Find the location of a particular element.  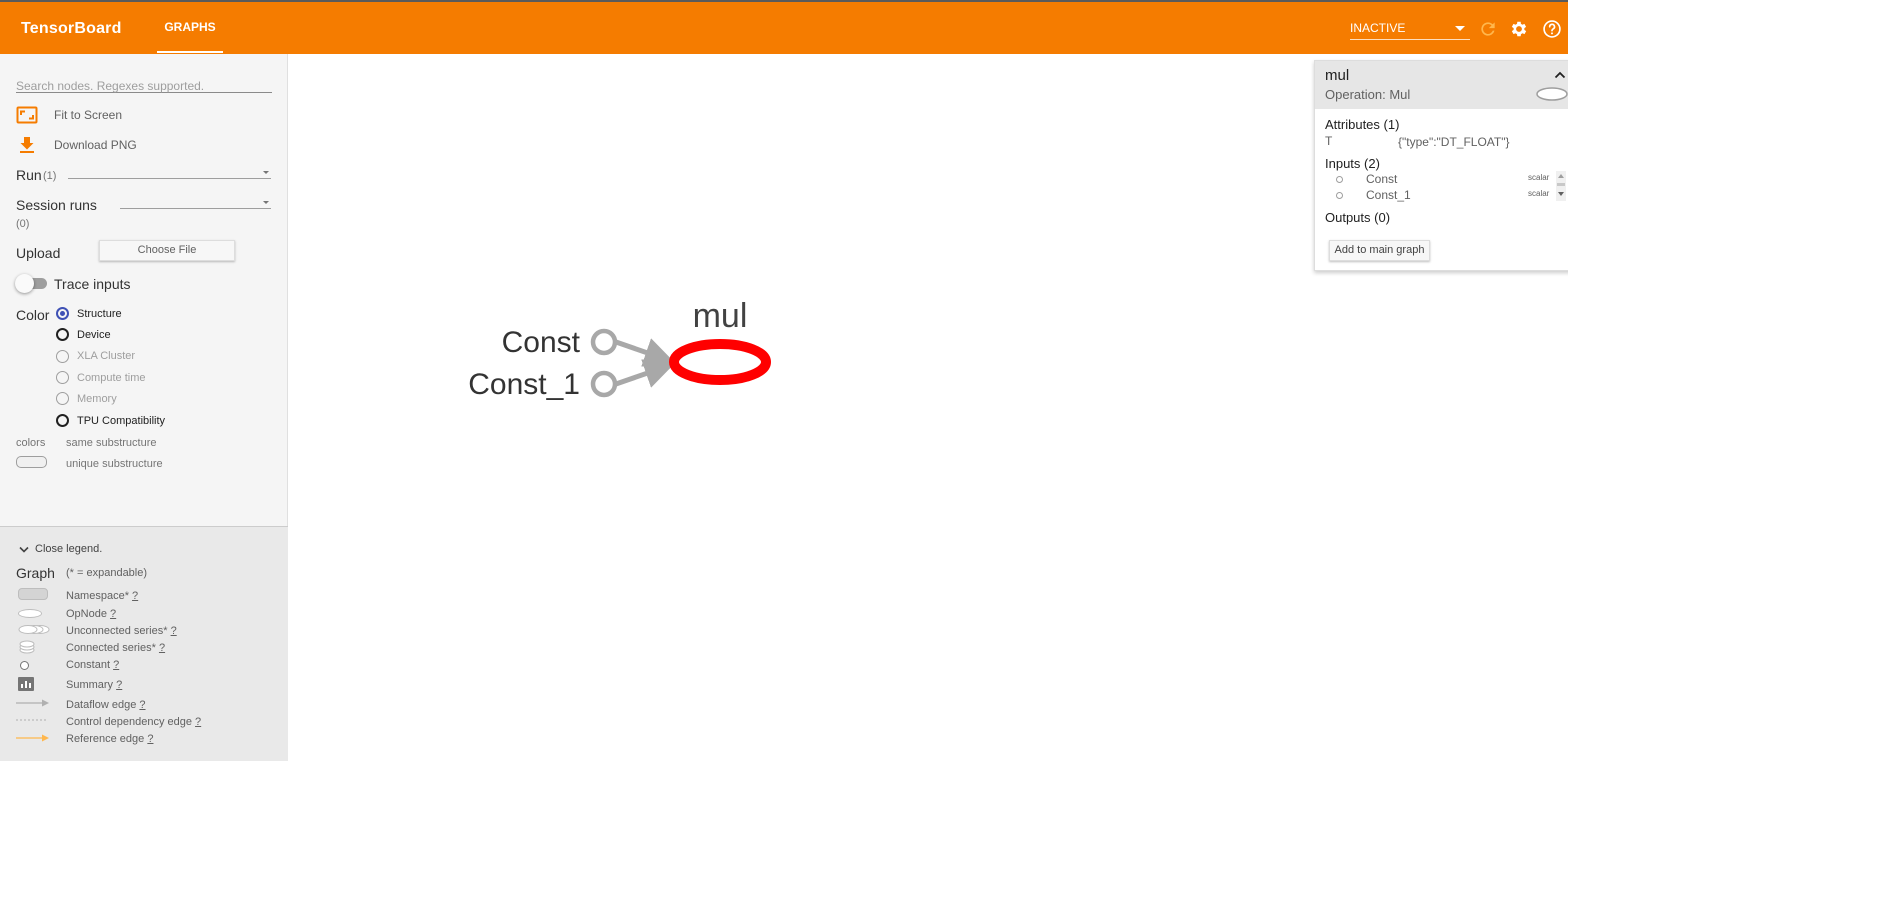

attributes-header: Attributes (1) is located at coordinates (1362, 124).